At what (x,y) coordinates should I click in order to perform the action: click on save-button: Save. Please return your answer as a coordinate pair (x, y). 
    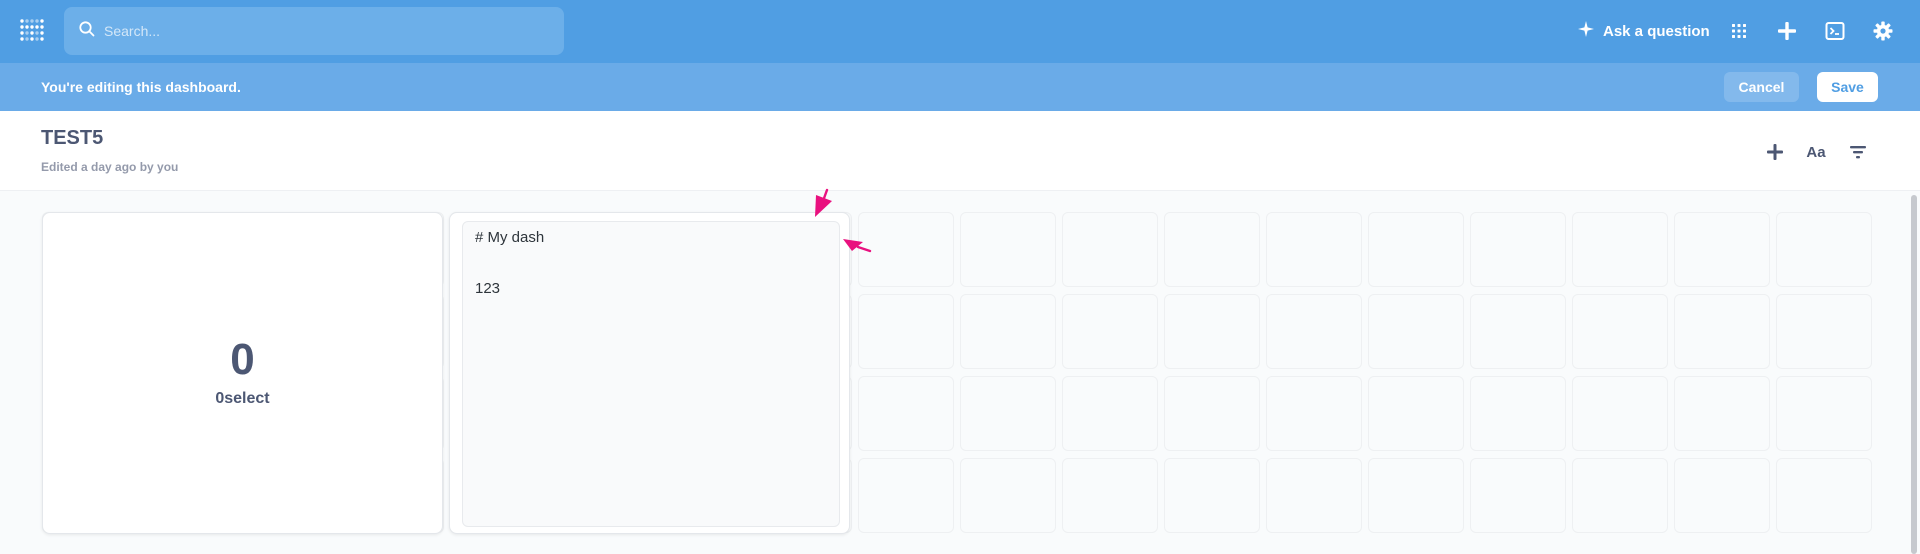
    Looking at the image, I should click on (1847, 87).